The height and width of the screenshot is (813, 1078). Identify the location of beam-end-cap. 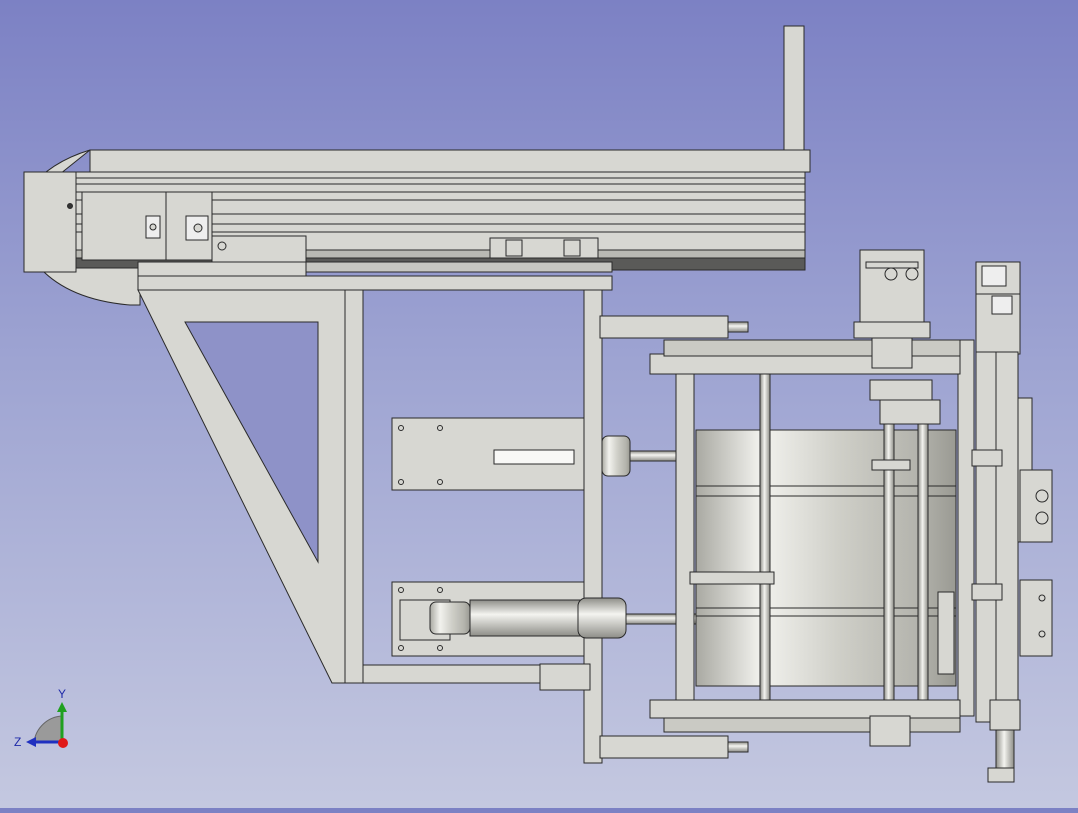
(50, 222).